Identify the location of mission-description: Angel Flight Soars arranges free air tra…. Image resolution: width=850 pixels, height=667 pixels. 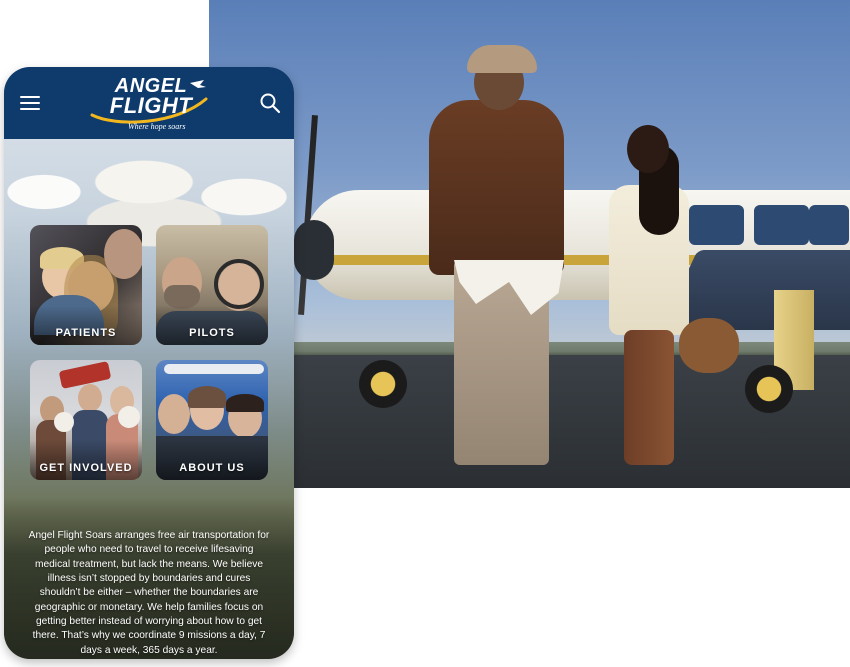
(149, 593).